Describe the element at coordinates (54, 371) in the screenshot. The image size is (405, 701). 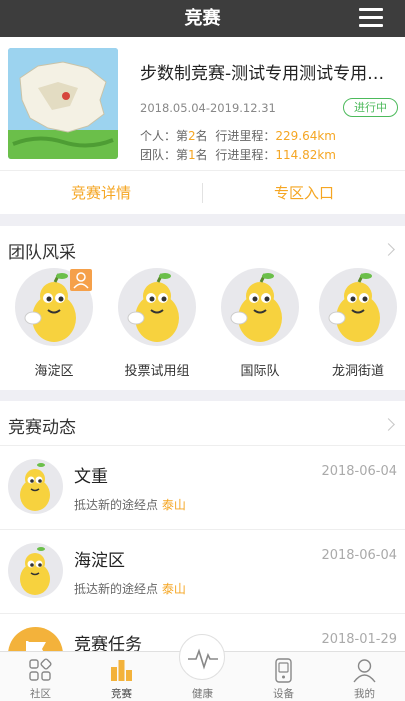
I see `team-name: 海淀区` at that location.